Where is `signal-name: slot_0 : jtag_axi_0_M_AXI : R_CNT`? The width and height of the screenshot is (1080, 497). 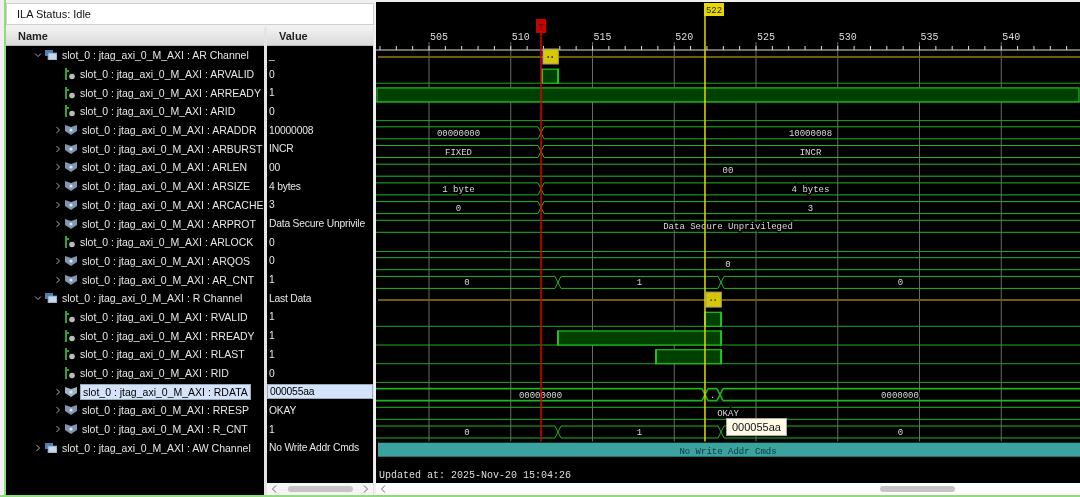 signal-name: slot_0 : jtag_axi_0_M_AXI : R_CNT is located at coordinates (165, 429).